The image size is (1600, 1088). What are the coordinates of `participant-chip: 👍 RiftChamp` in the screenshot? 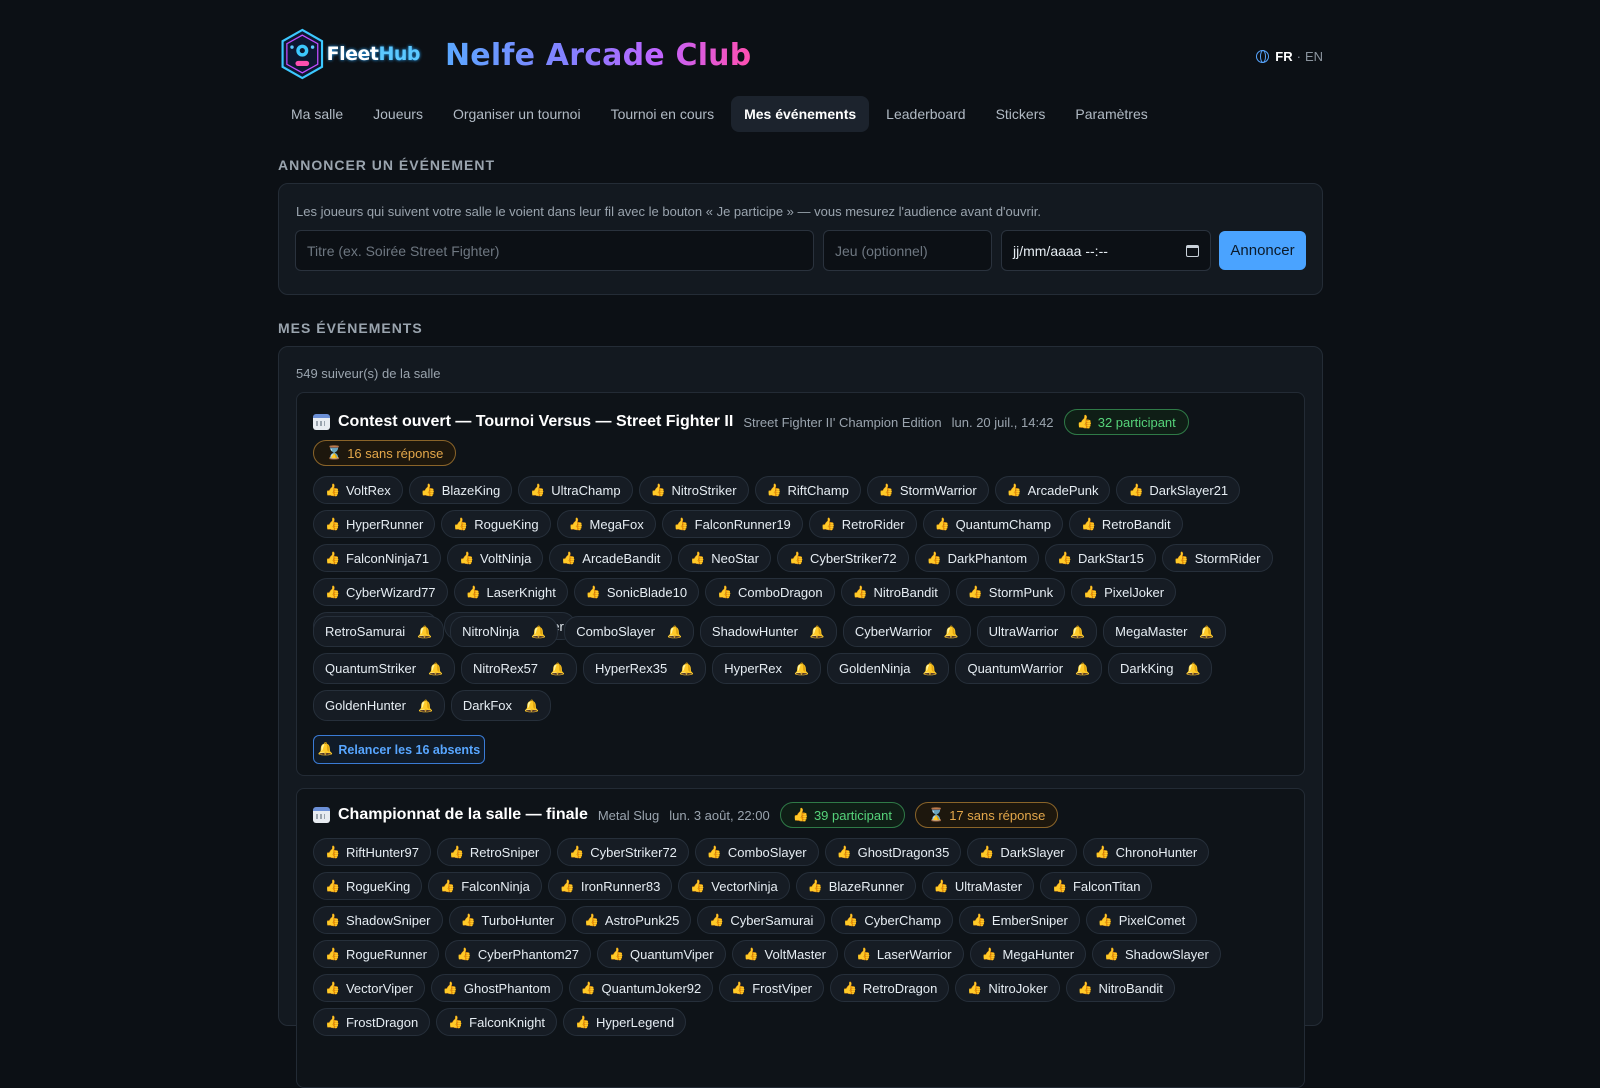 It's located at (807, 490).